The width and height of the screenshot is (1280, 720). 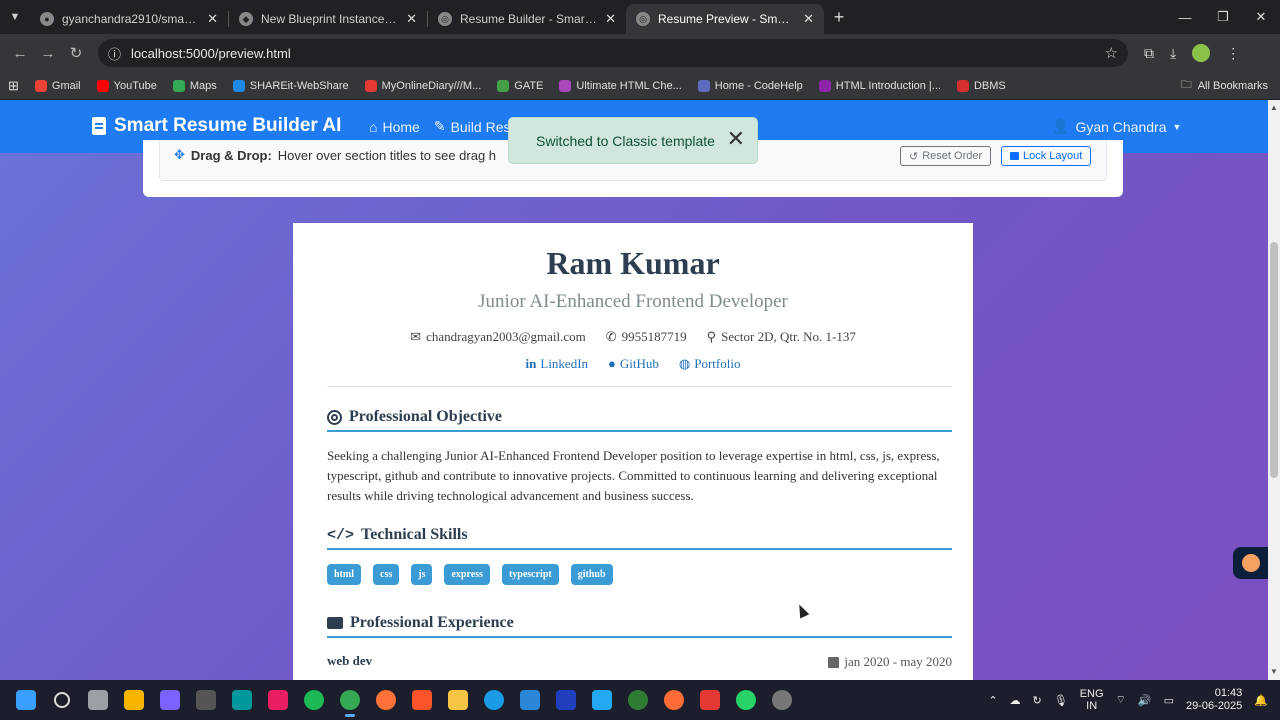 What do you see at coordinates (1224, 85) in the screenshot?
I see `all-bookmarks-button: 🗀 All Bookmarks` at bounding box center [1224, 85].